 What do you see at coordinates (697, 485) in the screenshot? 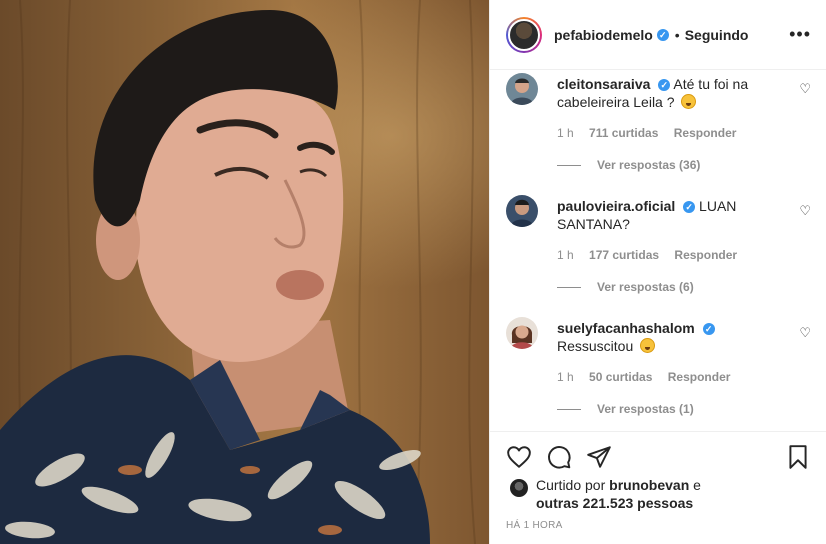
I see `liked-by-conjunction: e` at bounding box center [697, 485].